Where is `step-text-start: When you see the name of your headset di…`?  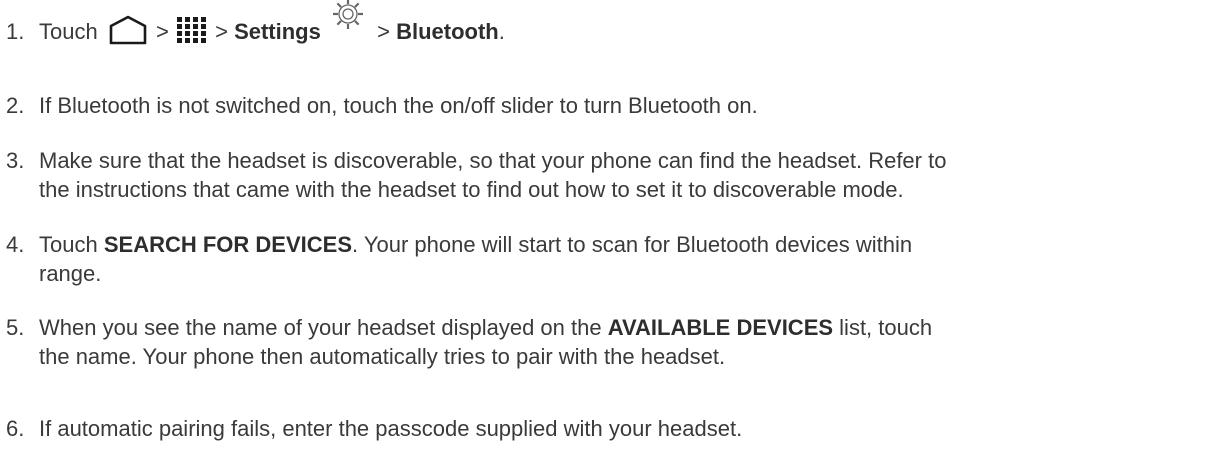 step-text-start: When you see the name of your headset di… is located at coordinates (320, 327).